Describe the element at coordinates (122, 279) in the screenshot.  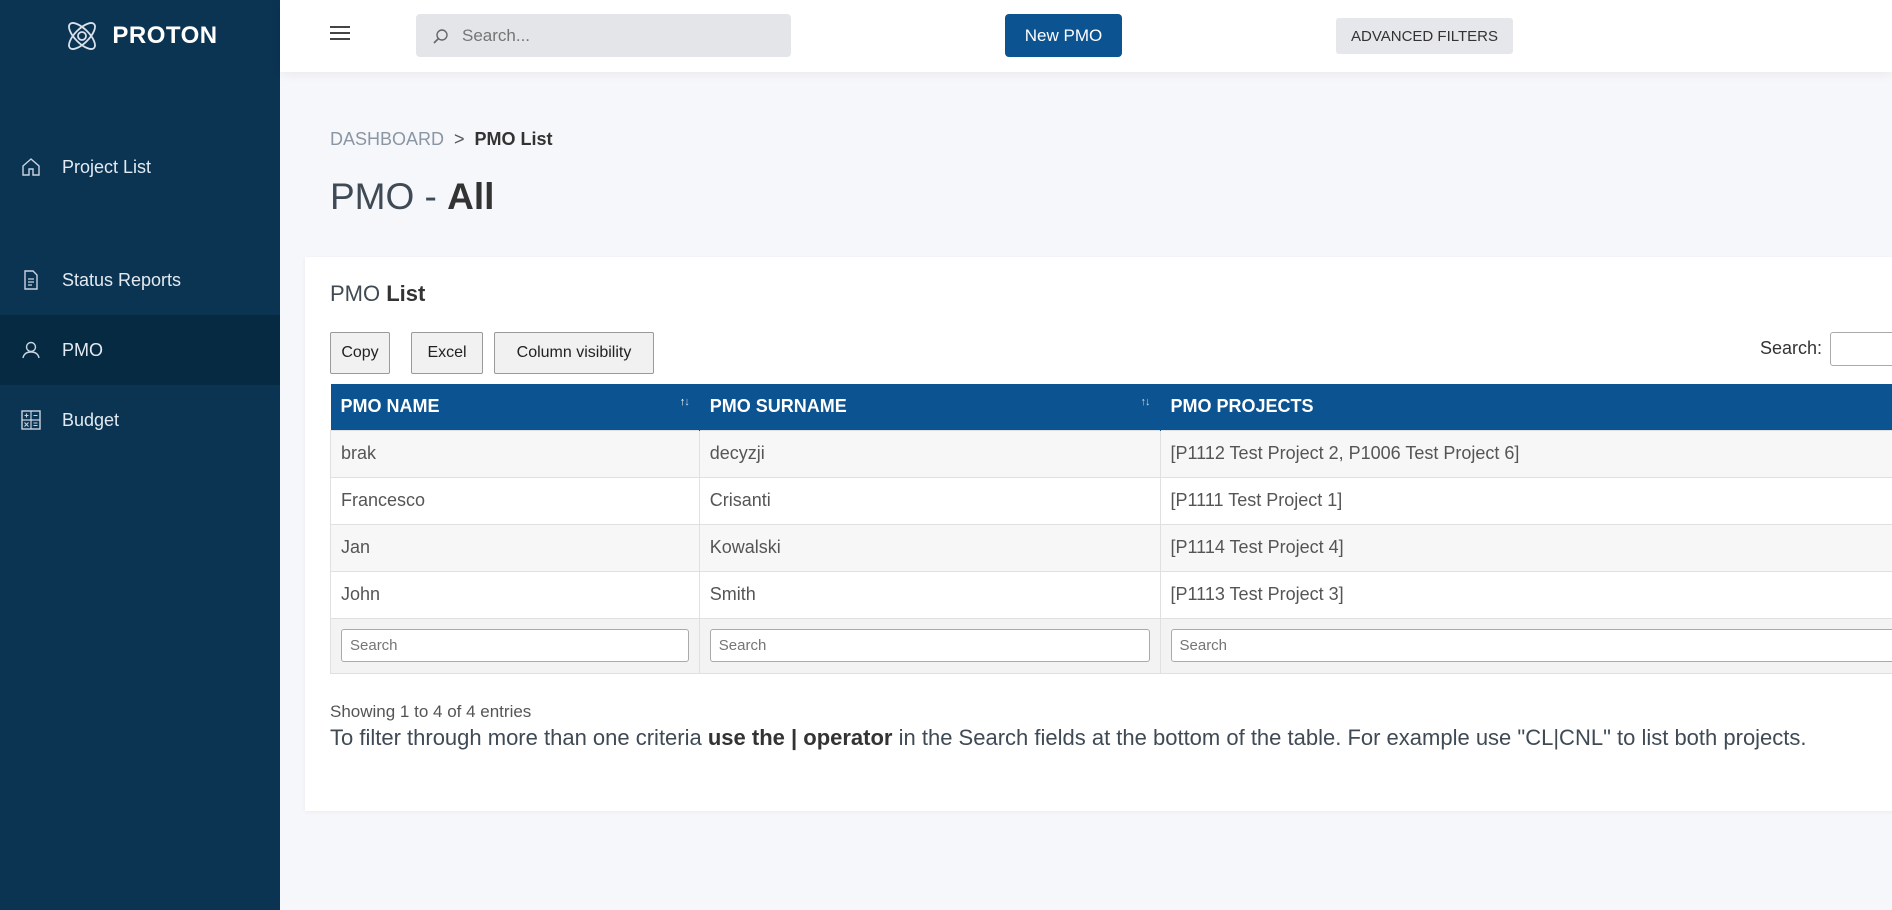
I see `sidebar-item-label: Status Reports` at that location.